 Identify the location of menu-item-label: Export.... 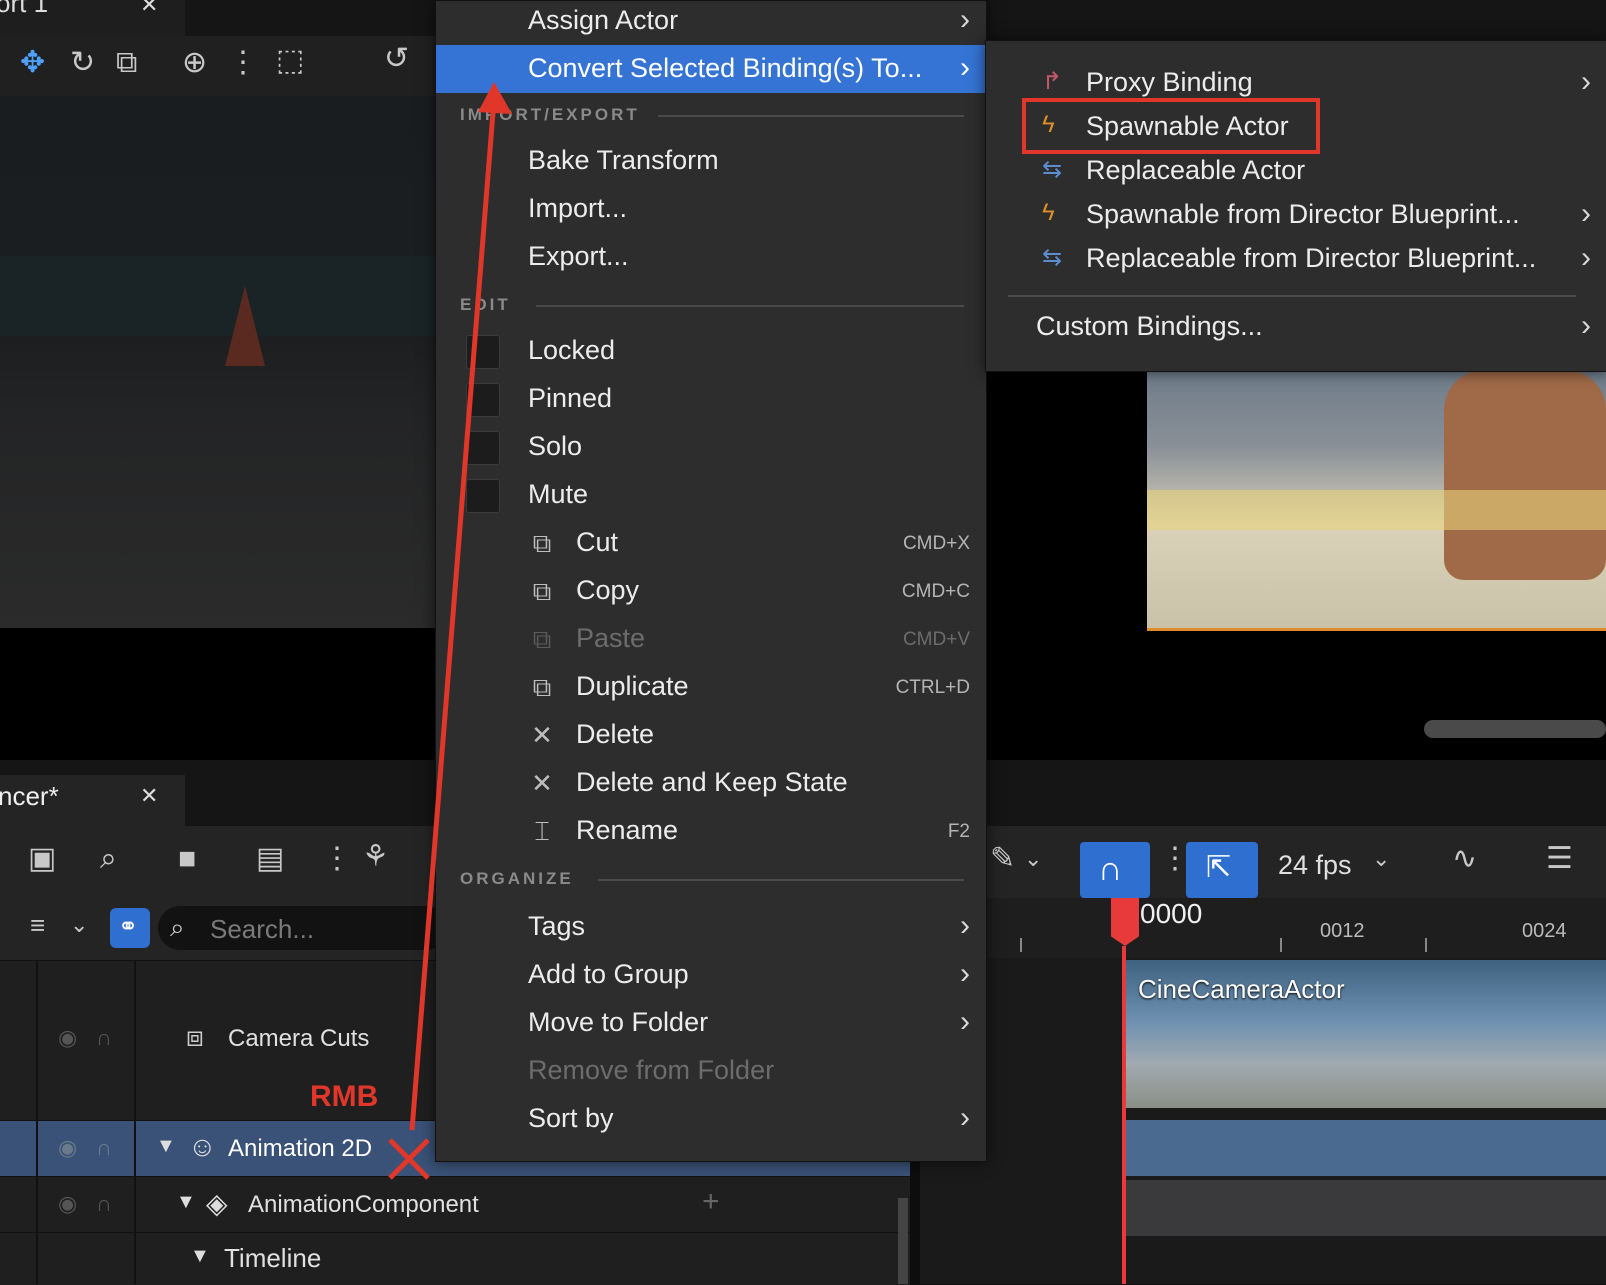
(578, 256).